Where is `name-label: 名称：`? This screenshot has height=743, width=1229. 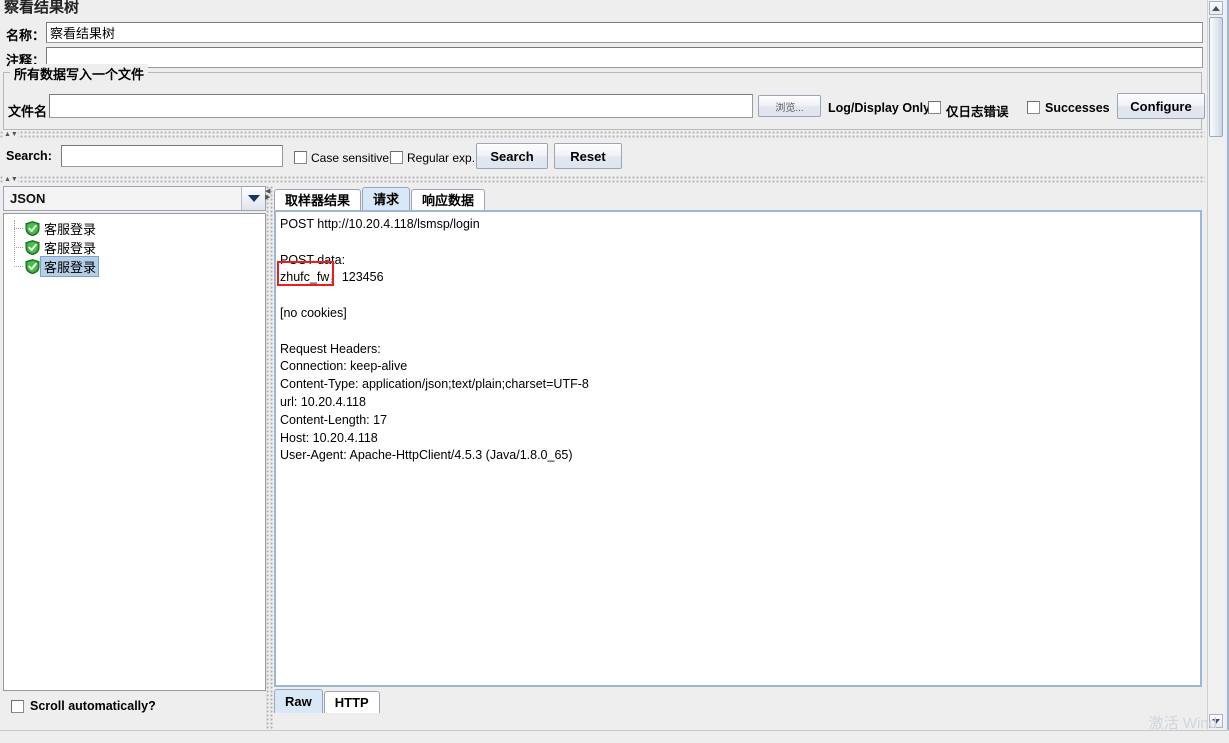
name-label: 名称： is located at coordinates (26, 35).